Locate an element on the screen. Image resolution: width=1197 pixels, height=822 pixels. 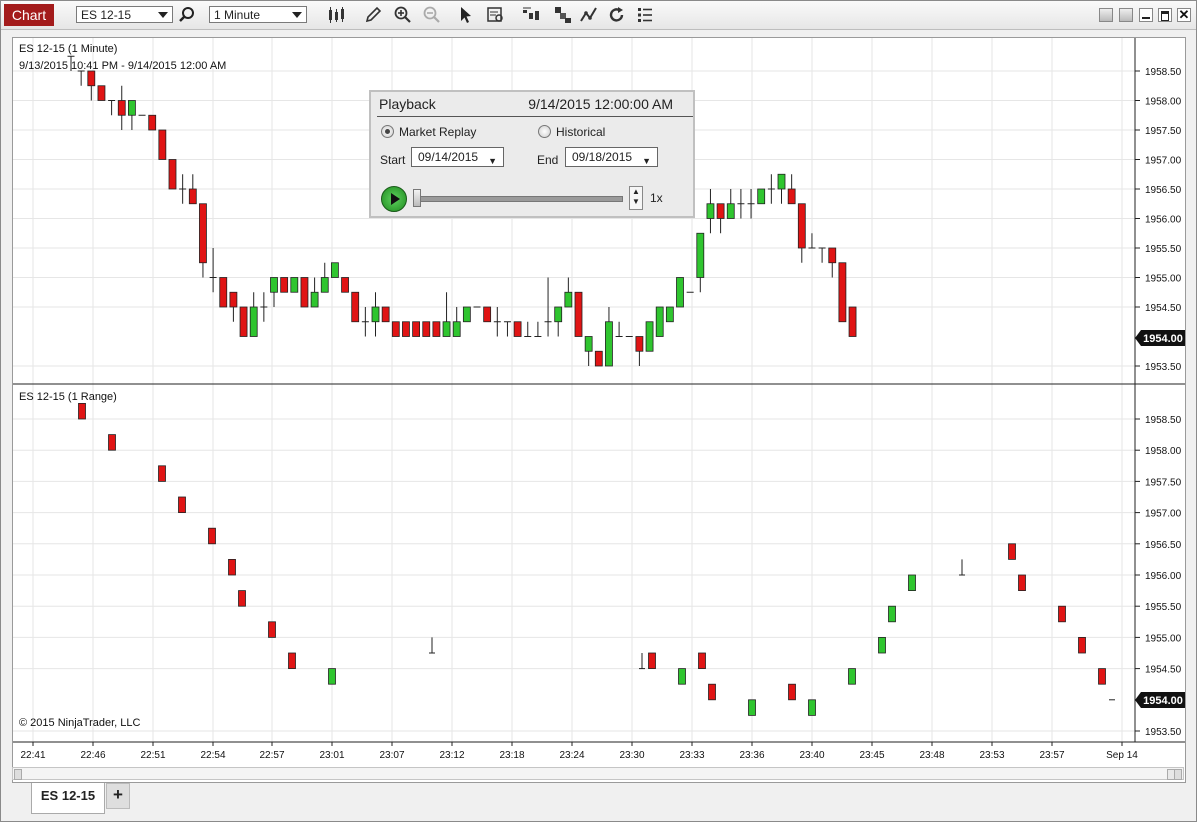
slider-thumb is located at coordinates (417, 198).